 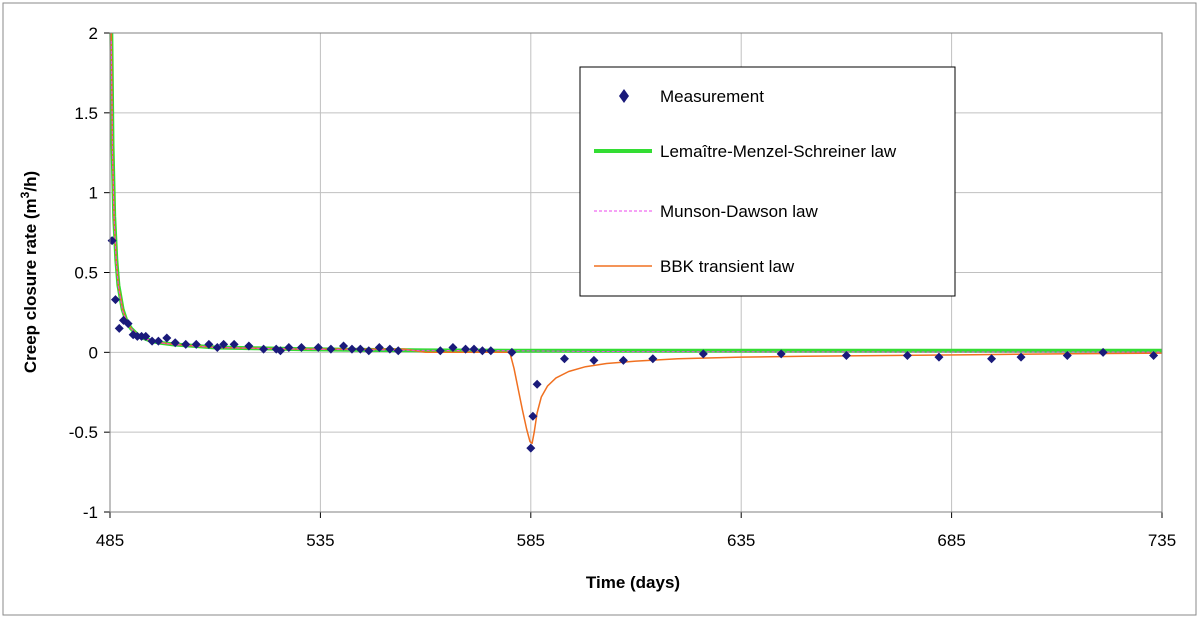 What do you see at coordinates (712, 96) in the screenshot?
I see `legend-label-measurement: Measurement` at bounding box center [712, 96].